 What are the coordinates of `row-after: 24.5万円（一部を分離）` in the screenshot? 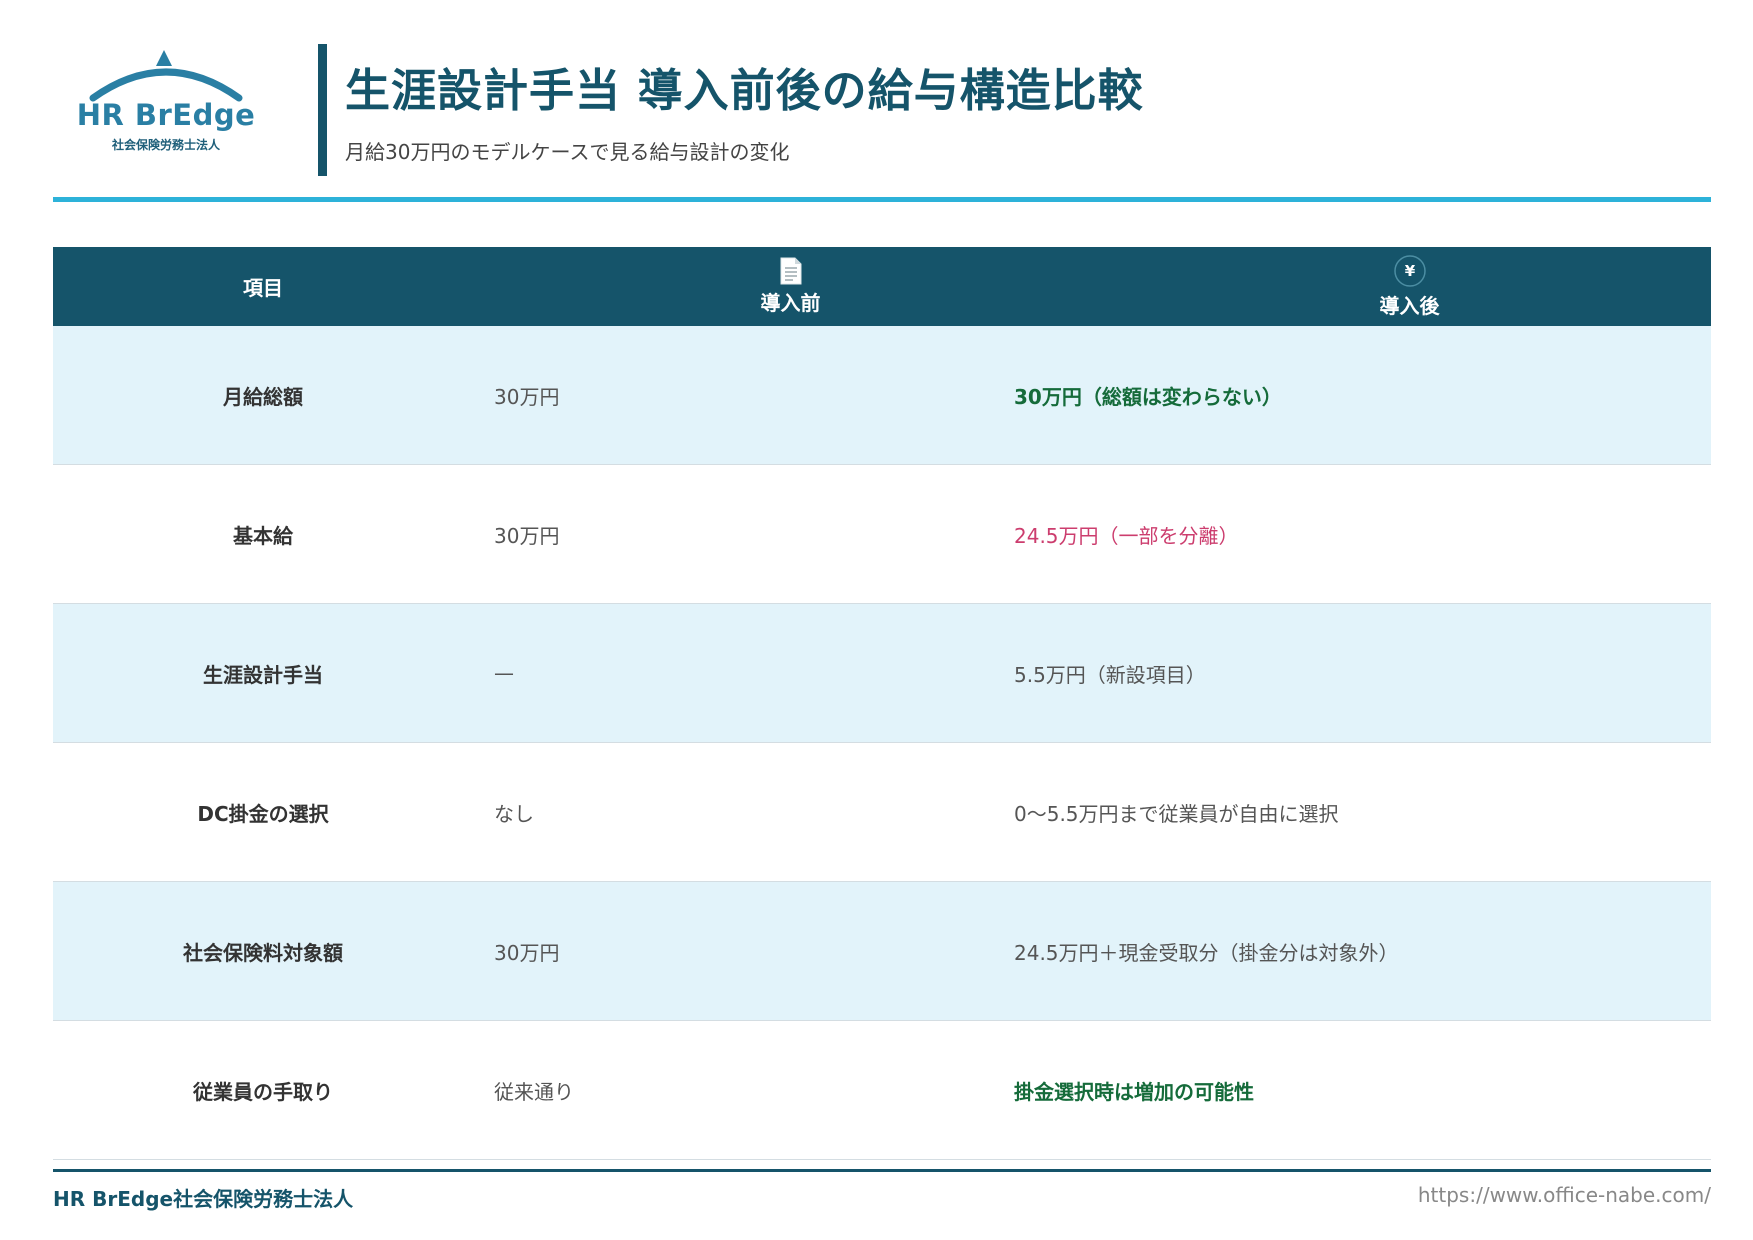 It's located at (1126, 535).